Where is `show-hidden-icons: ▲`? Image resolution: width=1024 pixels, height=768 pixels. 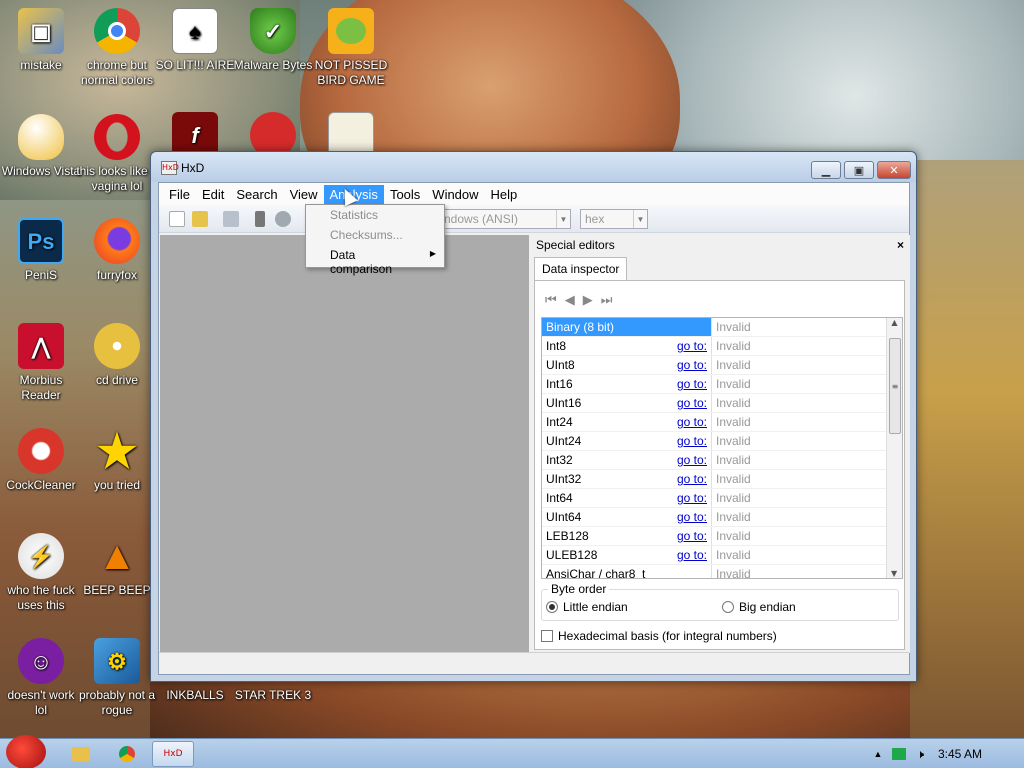 show-hidden-icons: ▲ is located at coordinates (878, 754).